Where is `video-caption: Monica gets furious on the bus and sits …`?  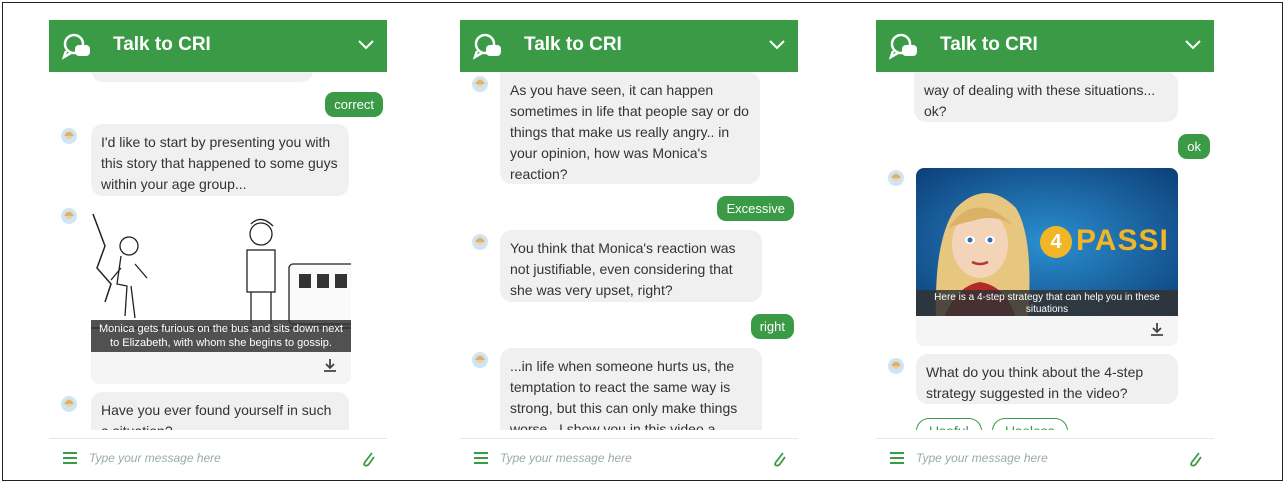
video-caption: Monica gets furious on the bus and sits … is located at coordinates (221, 336).